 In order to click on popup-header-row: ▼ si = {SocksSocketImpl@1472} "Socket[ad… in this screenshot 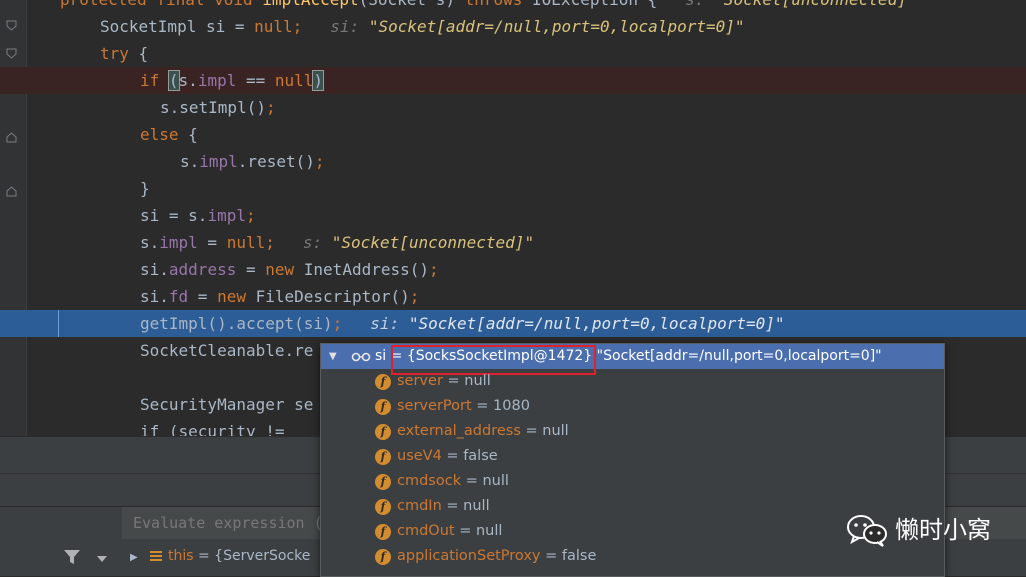, I will do `click(632, 356)`.